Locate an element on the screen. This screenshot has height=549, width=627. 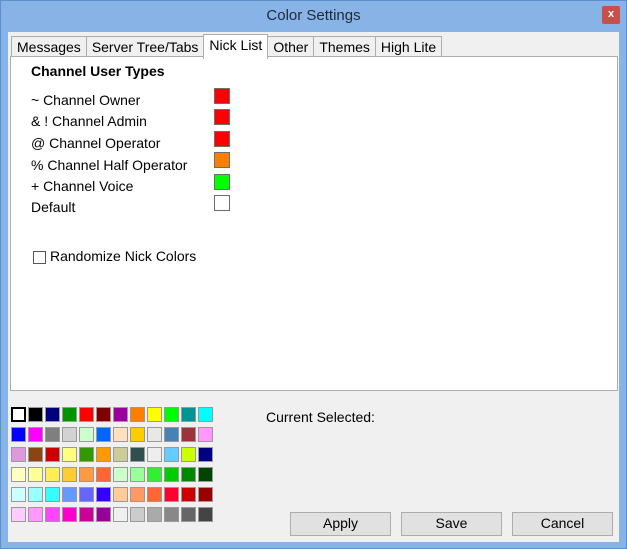
default-color-swatch is located at coordinates (222, 203).